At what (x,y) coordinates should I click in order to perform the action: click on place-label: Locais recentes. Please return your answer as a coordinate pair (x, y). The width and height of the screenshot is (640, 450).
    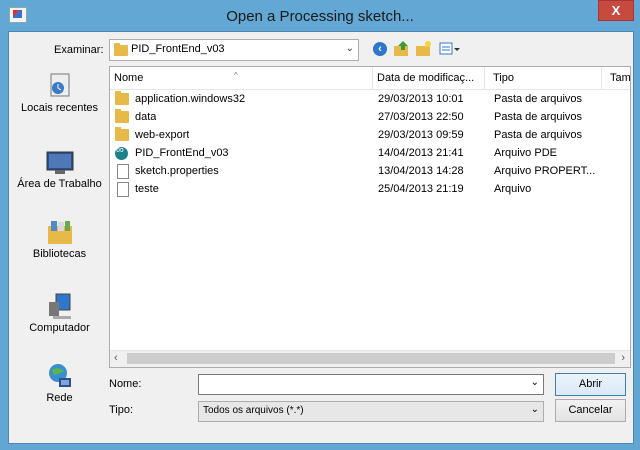
    Looking at the image, I should click on (59, 108).